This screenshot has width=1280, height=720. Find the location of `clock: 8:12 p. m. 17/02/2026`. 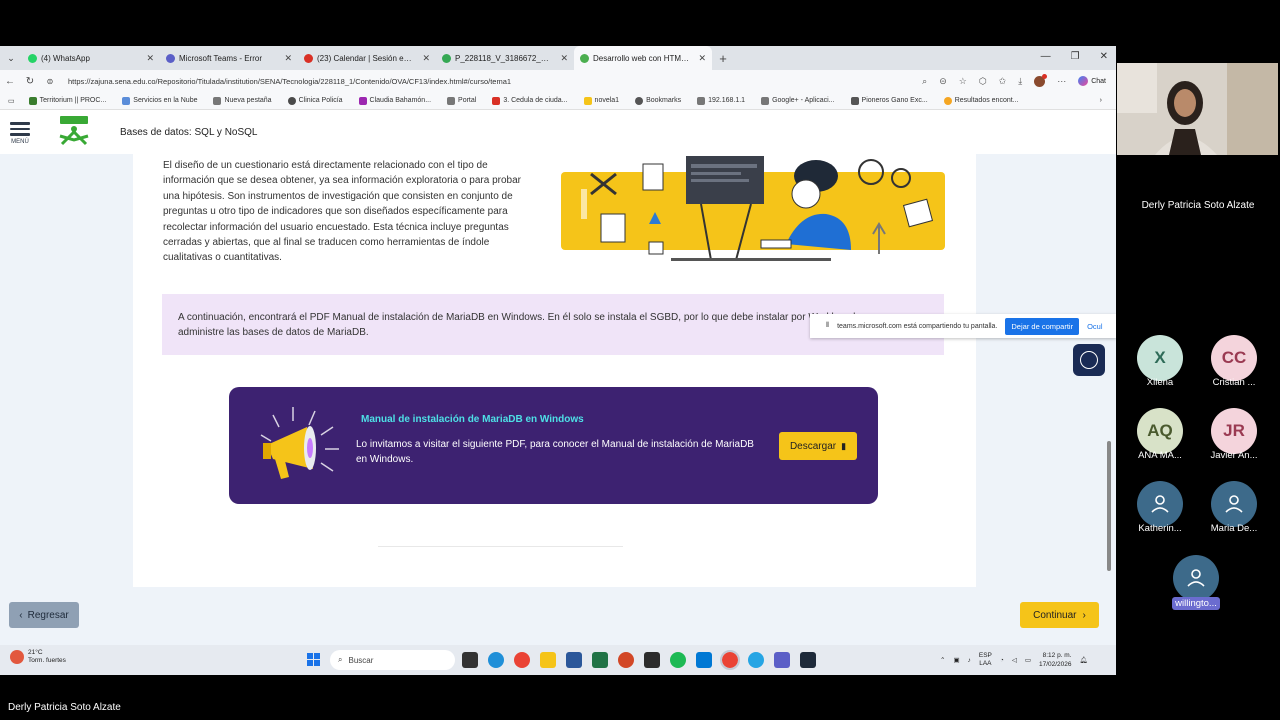

clock: 8:12 p. m. 17/02/2026 is located at coordinates (1055, 660).